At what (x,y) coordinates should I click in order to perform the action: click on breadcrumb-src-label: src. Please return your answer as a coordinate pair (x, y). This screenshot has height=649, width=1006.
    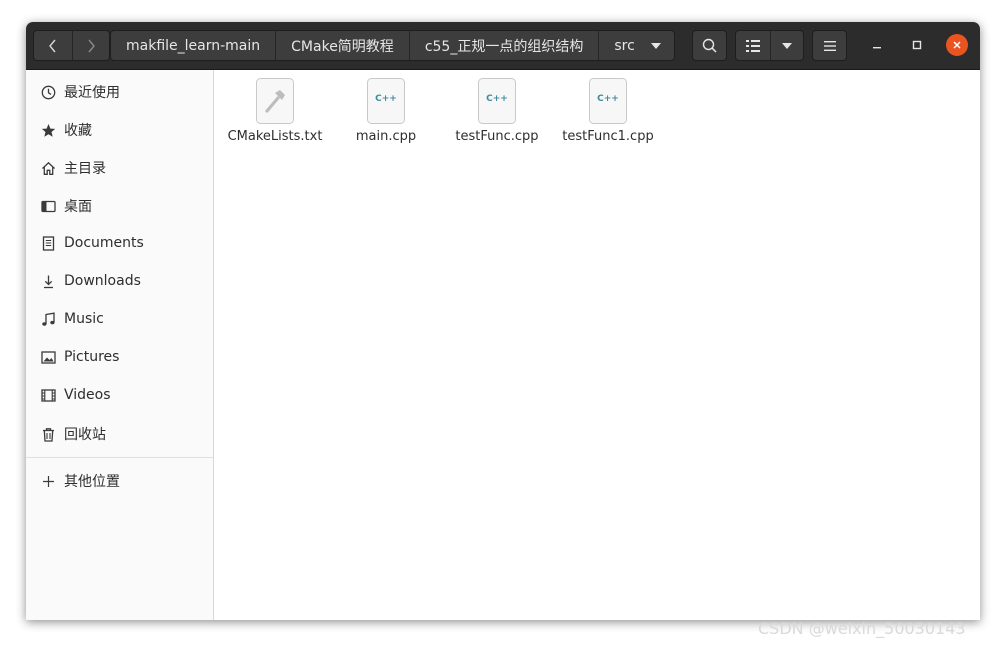
    Looking at the image, I should click on (624, 45).